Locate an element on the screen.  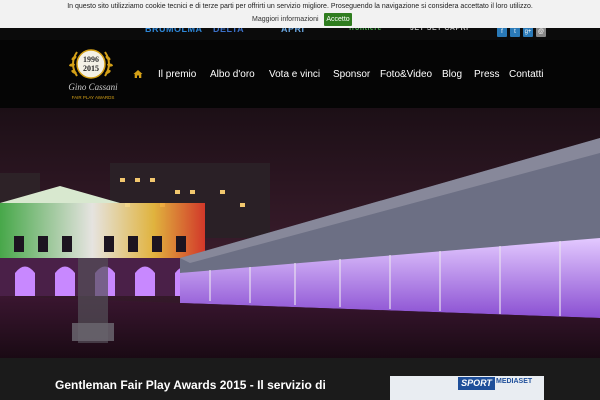
cookie-more-info-link: Maggiori informazioni is located at coordinates (285, 19).